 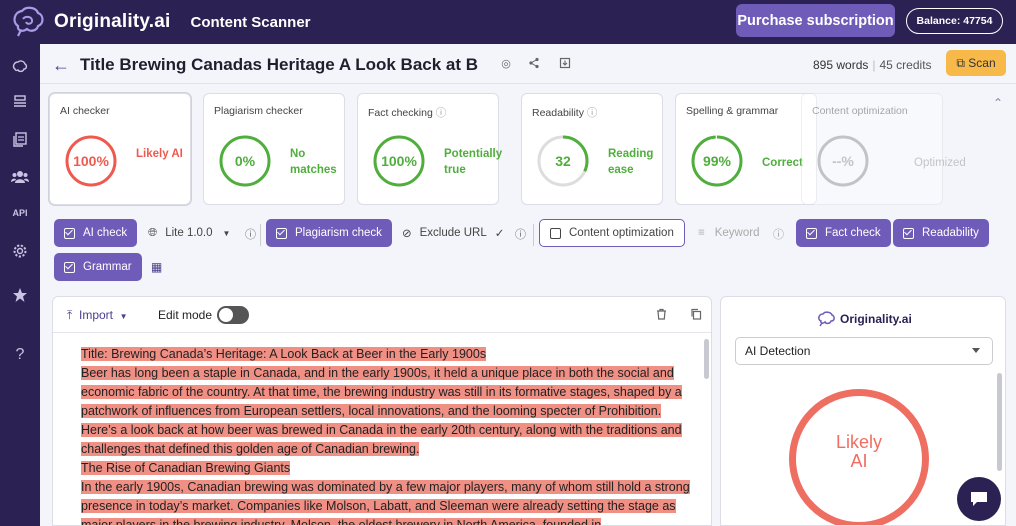 What do you see at coordinates (85, 111) in the screenshot?
I see `card-label: AI checker` at bounding box center [85, 111].